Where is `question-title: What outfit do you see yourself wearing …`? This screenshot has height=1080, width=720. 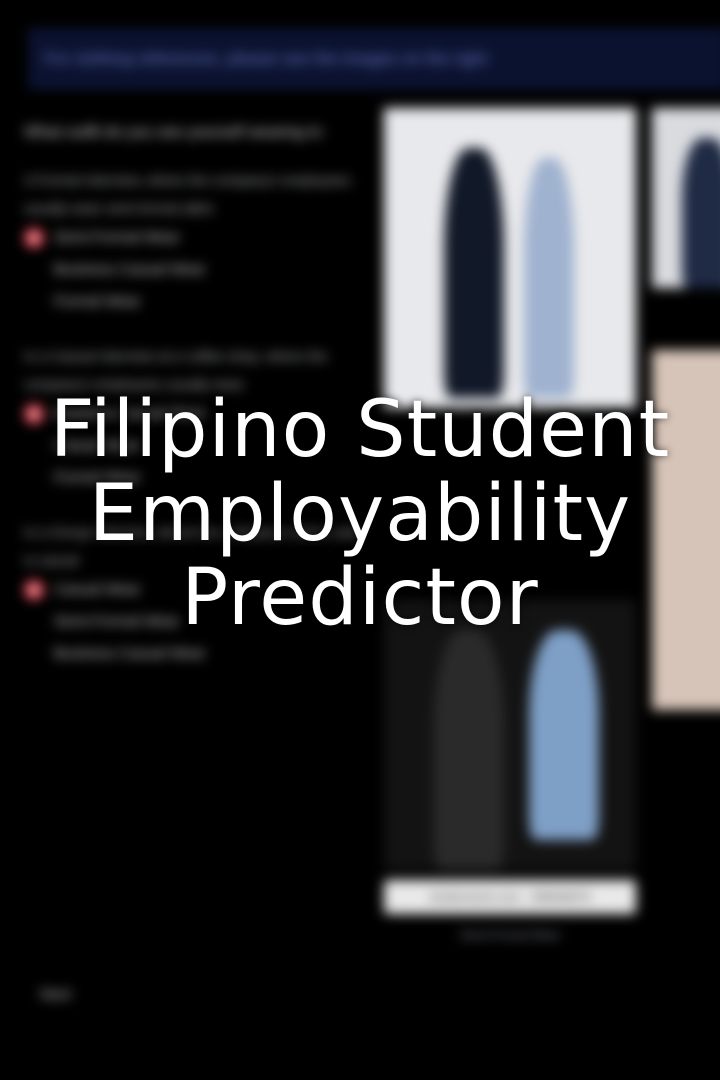
question-title: What outfit do you see yourself wearing … is located at coordinates (175, 132).